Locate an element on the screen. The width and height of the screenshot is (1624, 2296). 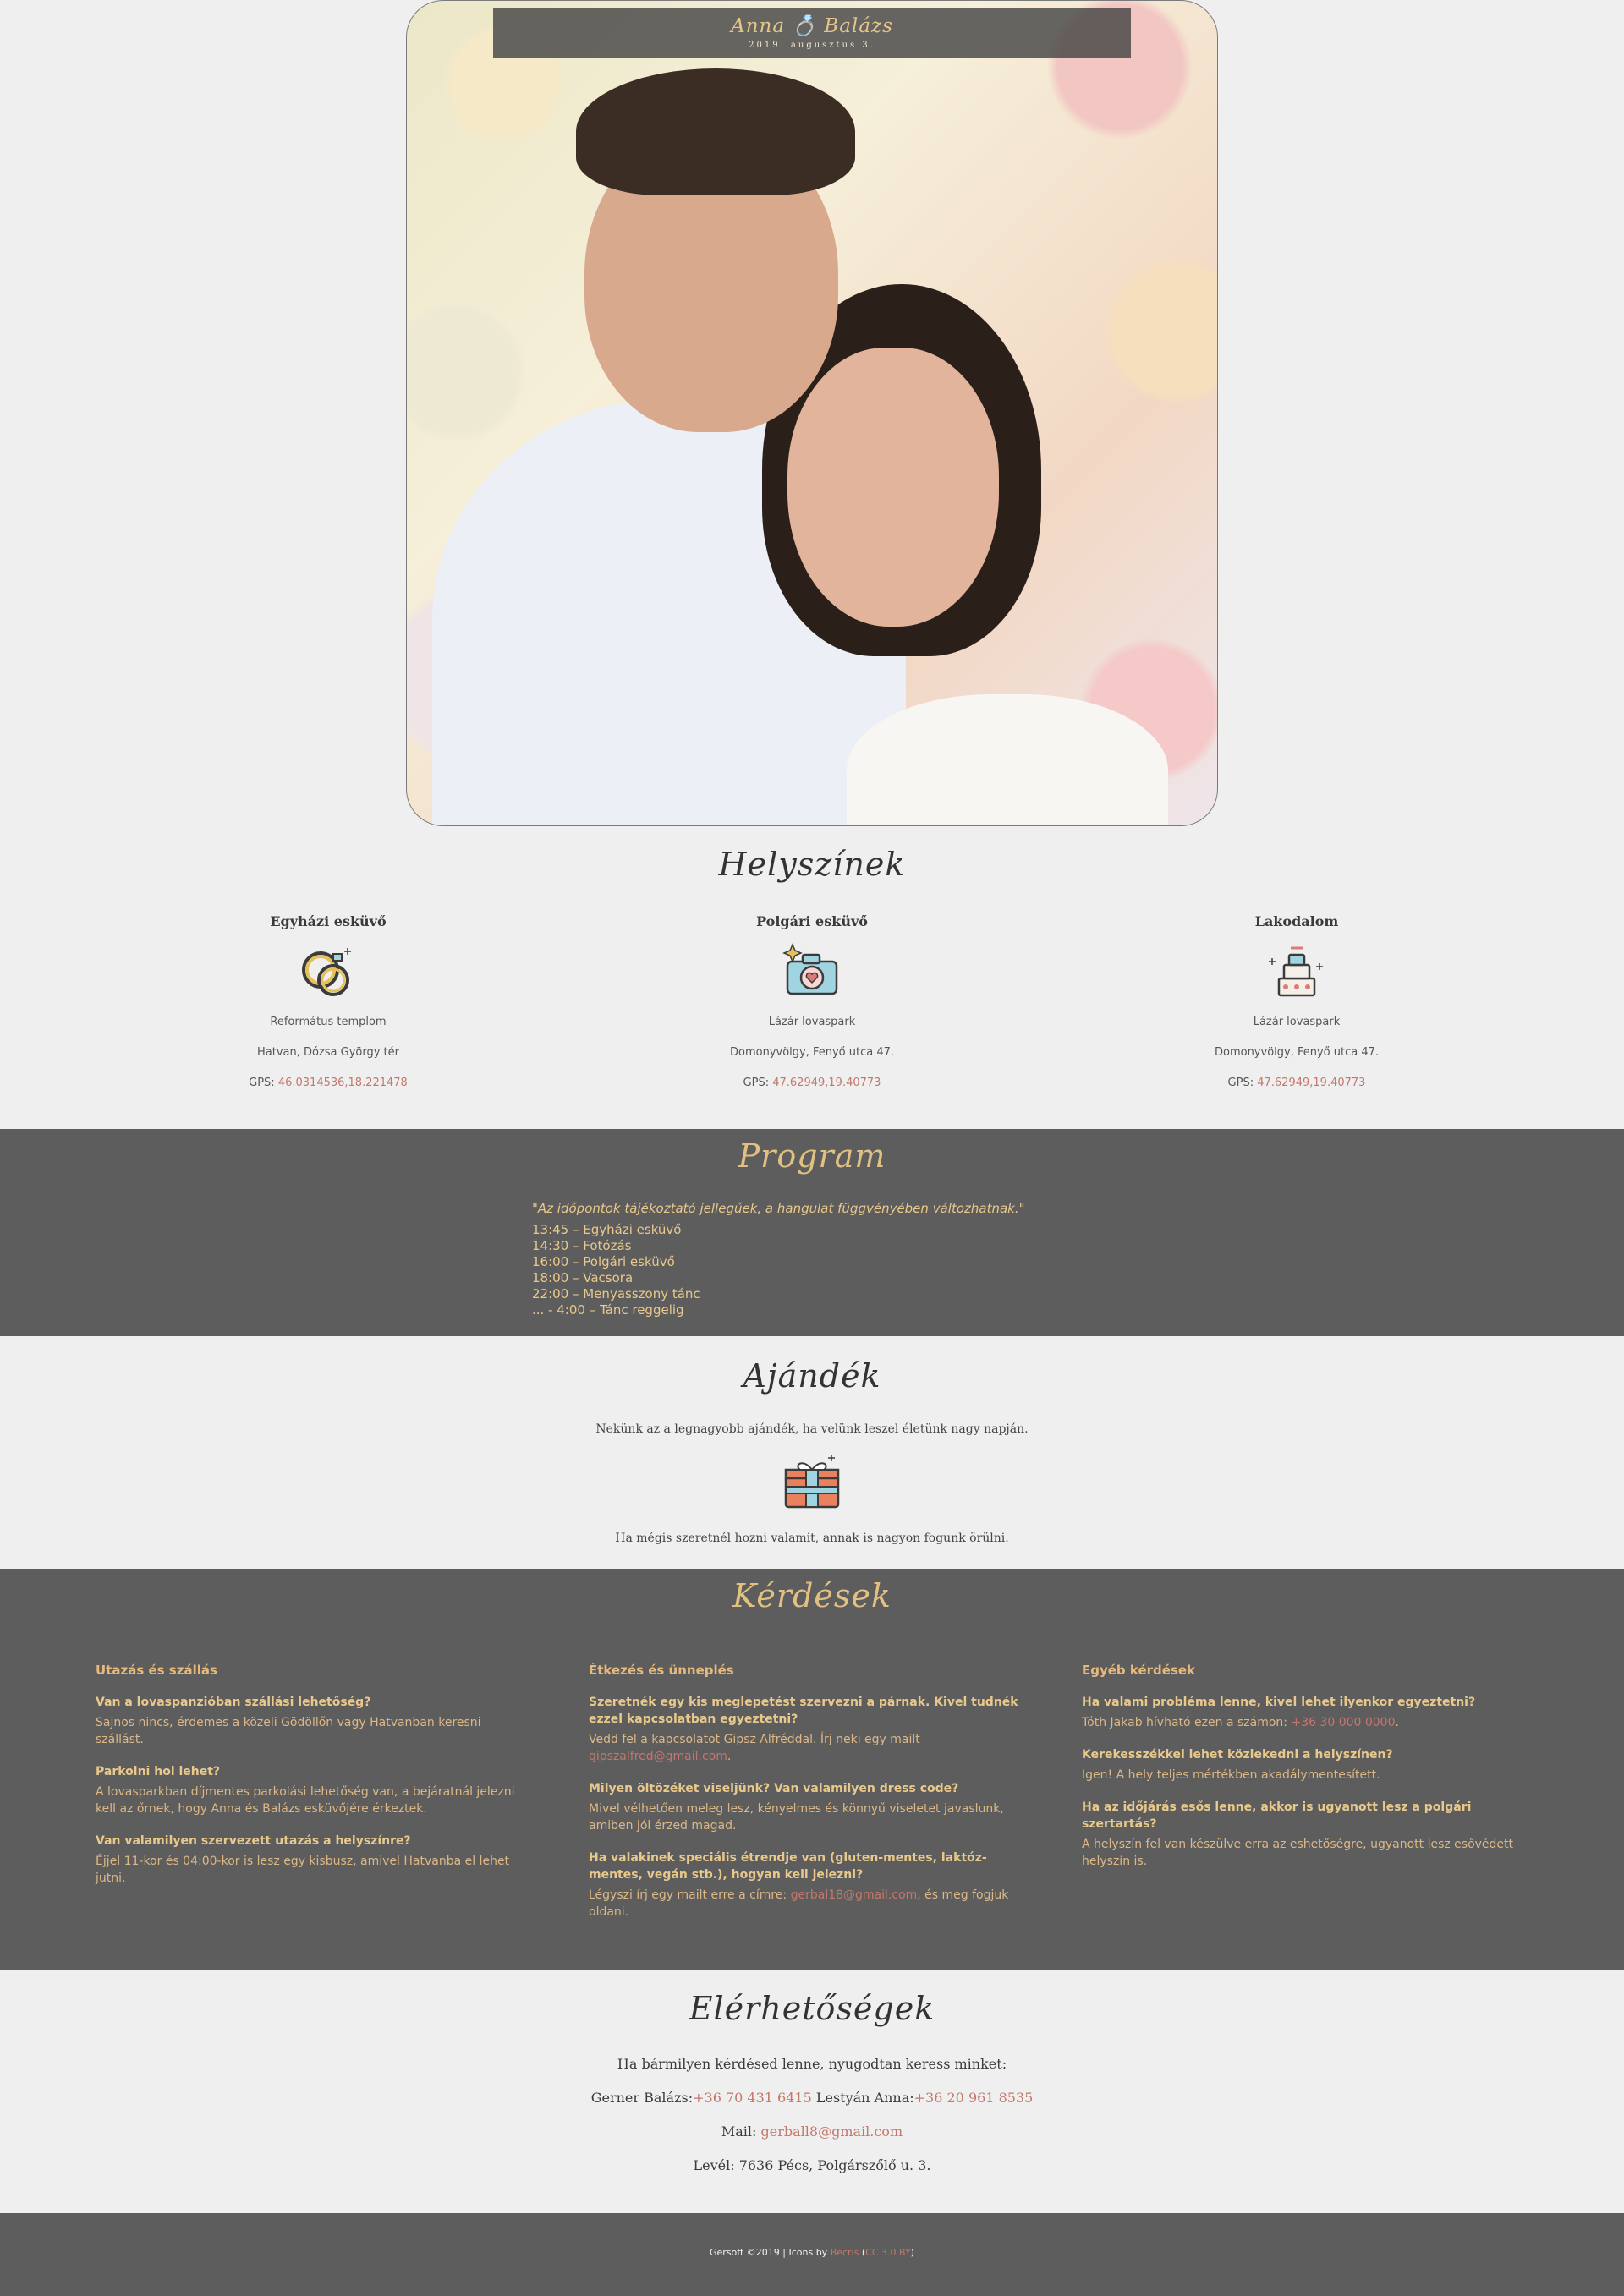
program-item: 16:00 – Polgári esküvő is located at coordinates (603, 1261).